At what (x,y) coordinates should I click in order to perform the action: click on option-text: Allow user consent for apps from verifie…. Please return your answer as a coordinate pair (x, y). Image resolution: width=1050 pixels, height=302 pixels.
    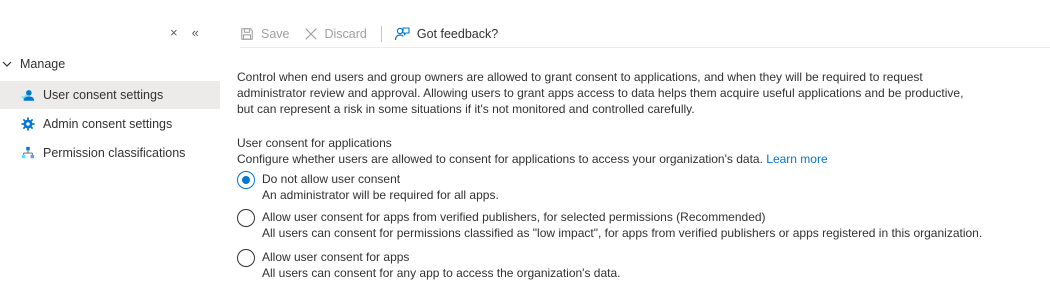
    Looking at the image, I should click on (622, 225).